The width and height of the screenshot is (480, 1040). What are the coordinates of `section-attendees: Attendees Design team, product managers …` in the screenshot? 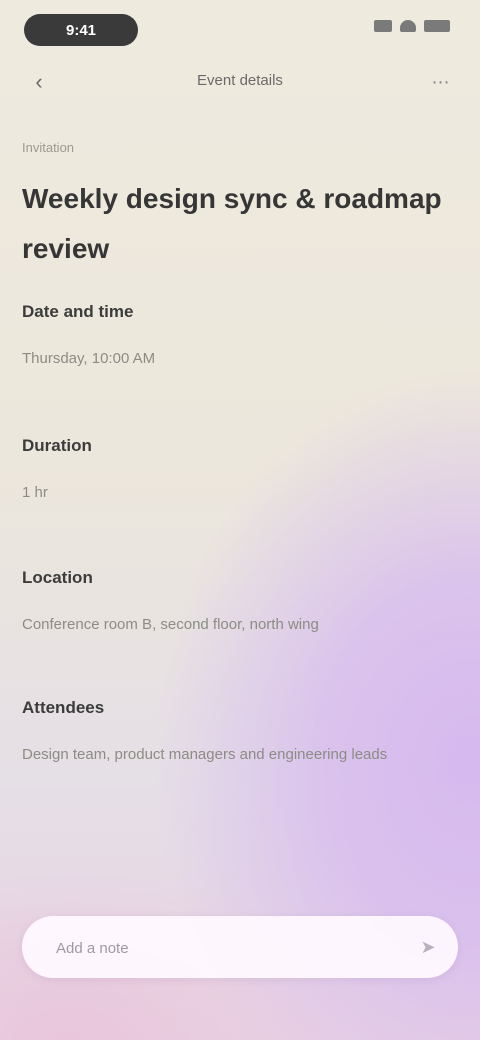 It's located at (232, 734).